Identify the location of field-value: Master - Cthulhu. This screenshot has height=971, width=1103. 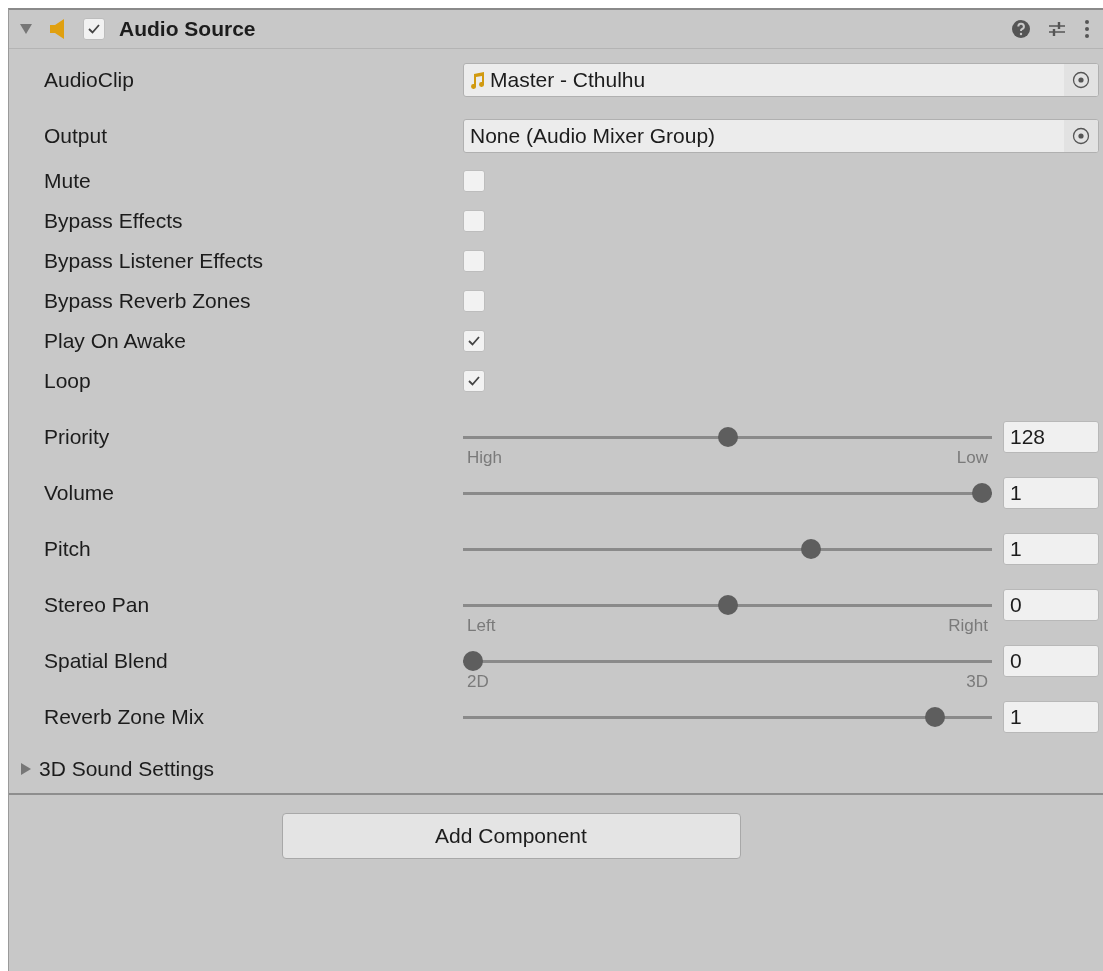
(568, 80).